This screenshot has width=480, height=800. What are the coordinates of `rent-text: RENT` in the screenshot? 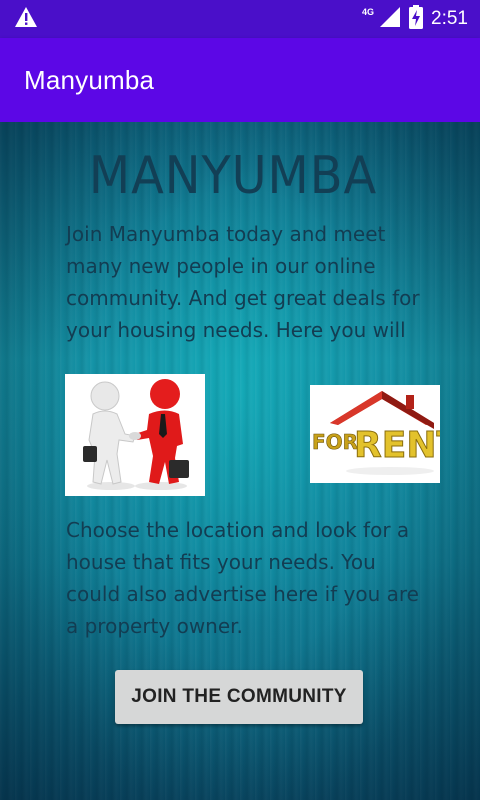 It's located at (397, 445).